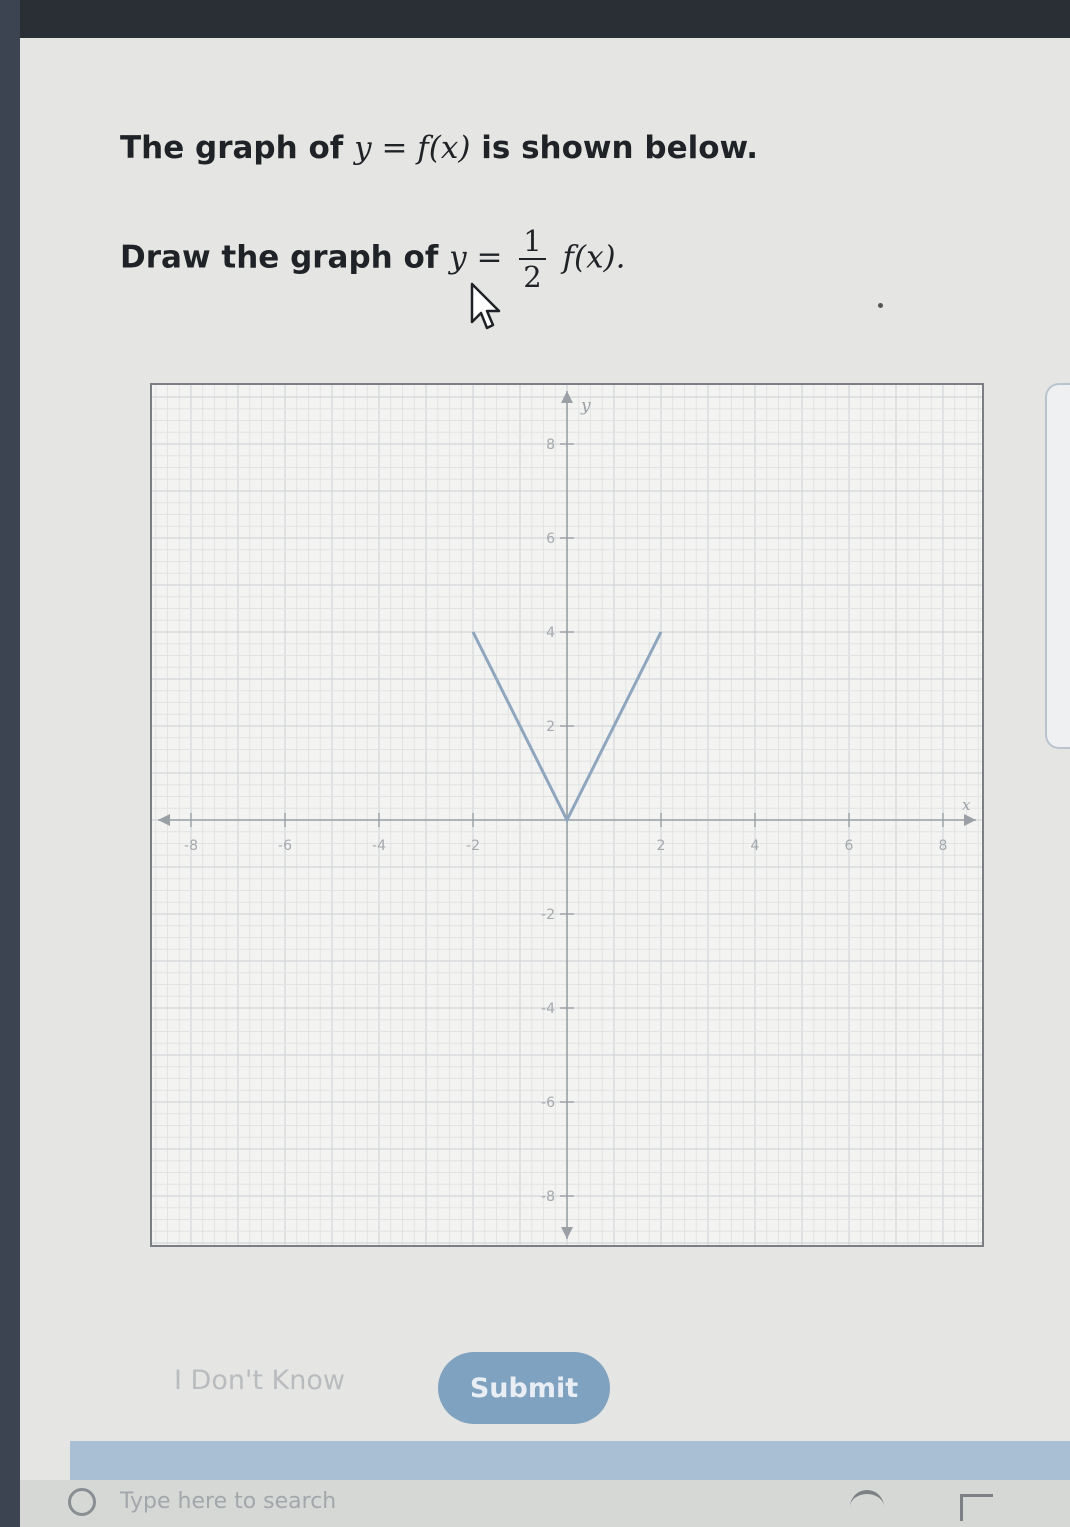 The height and width of the screenshot is (1527, 1070). I want to click on instruction-math-right: f(x)., so click(594, 257).